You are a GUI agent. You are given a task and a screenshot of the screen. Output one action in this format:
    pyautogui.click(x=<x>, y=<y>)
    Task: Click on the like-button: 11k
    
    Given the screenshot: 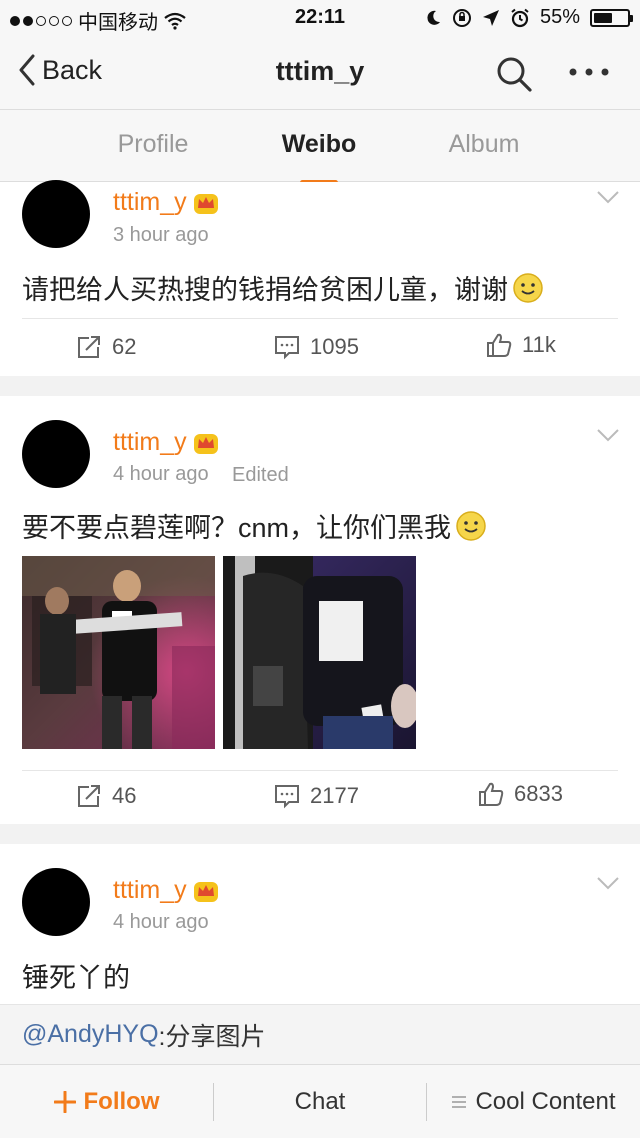 What is the action you would take?
    pyautogui.click(x=521, y=345)
    